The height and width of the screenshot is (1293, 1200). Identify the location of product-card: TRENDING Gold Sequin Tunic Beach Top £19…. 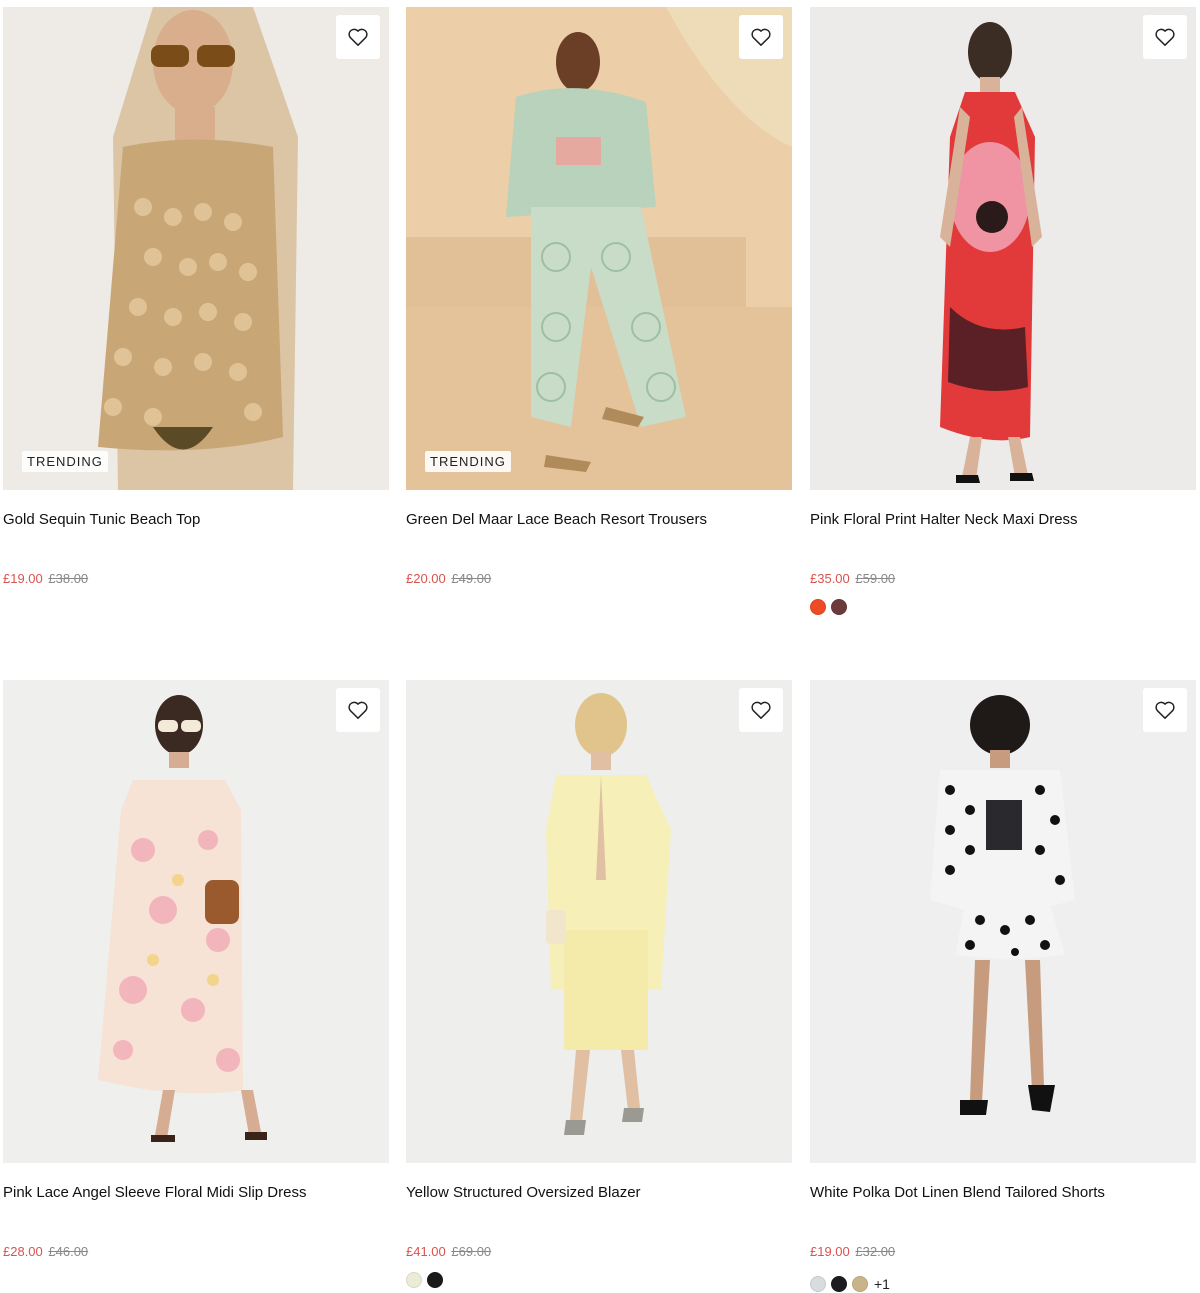
(196, 296).